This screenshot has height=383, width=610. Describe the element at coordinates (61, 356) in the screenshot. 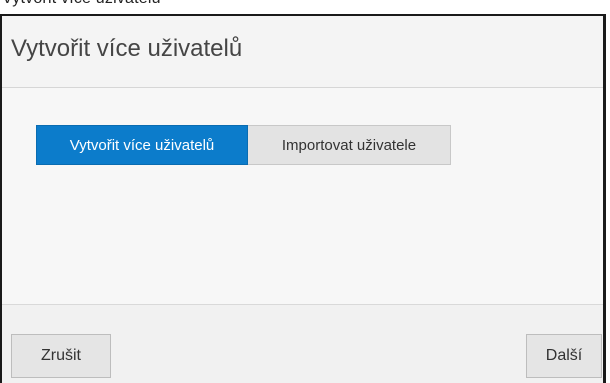

I see `cancel-button: Zrušit` at that location.